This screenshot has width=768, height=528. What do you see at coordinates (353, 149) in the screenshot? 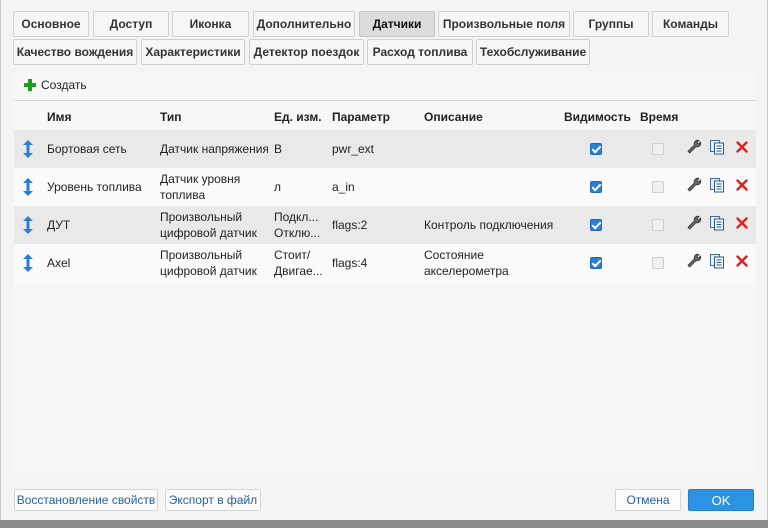
I see `sensor-parameter: pwr_ext` at bounding box center [353, 149].